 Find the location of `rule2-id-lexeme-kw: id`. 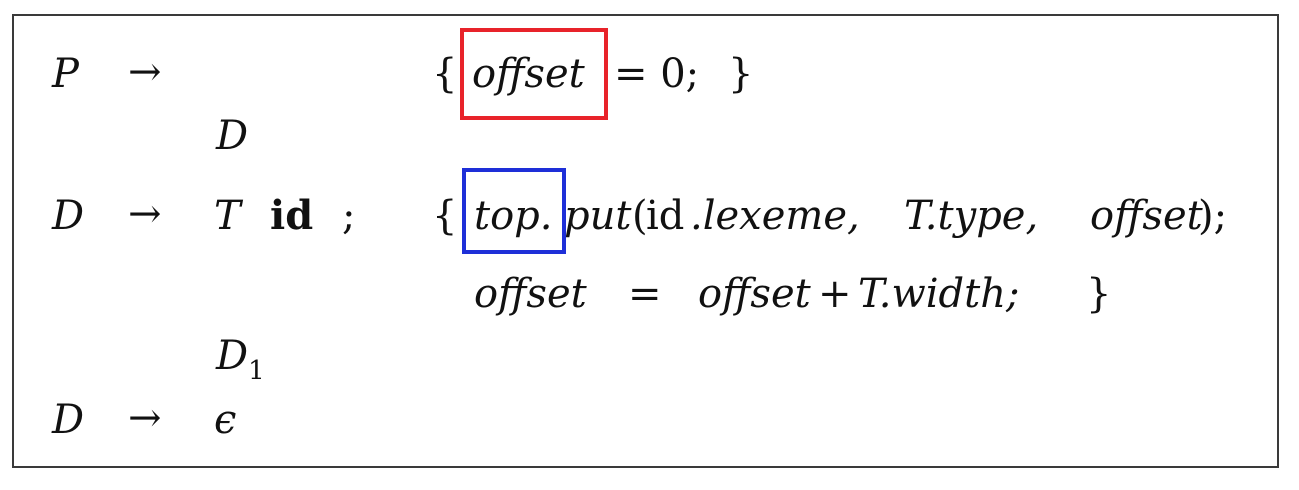

rule2-id-lexeme-kw: id is located at coordinates (665, 216).